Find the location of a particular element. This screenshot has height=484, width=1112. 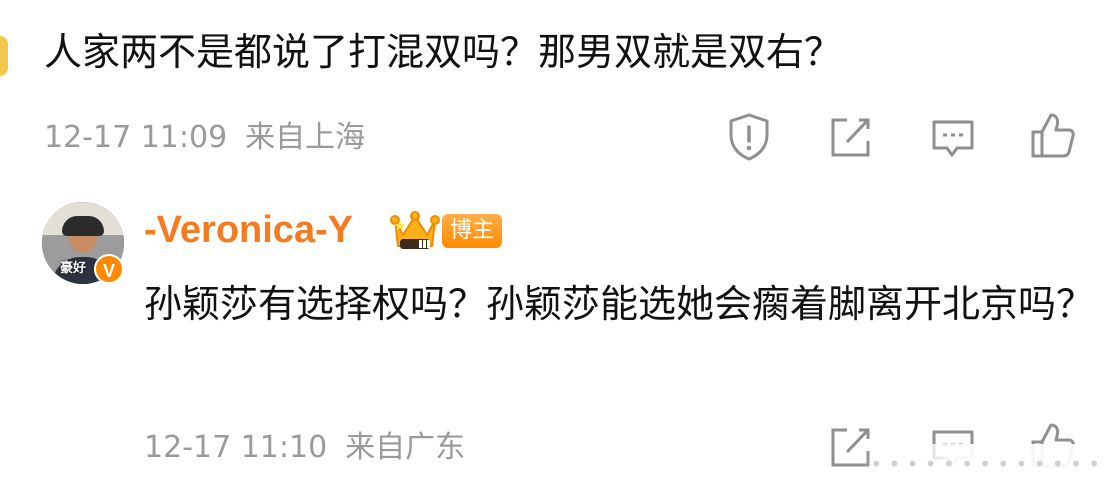

reply-text: 孙颖莎有选择权吗？孙颖莎能选她会瘸着脚离开北京吗？ is located at coordinates (619, 304).